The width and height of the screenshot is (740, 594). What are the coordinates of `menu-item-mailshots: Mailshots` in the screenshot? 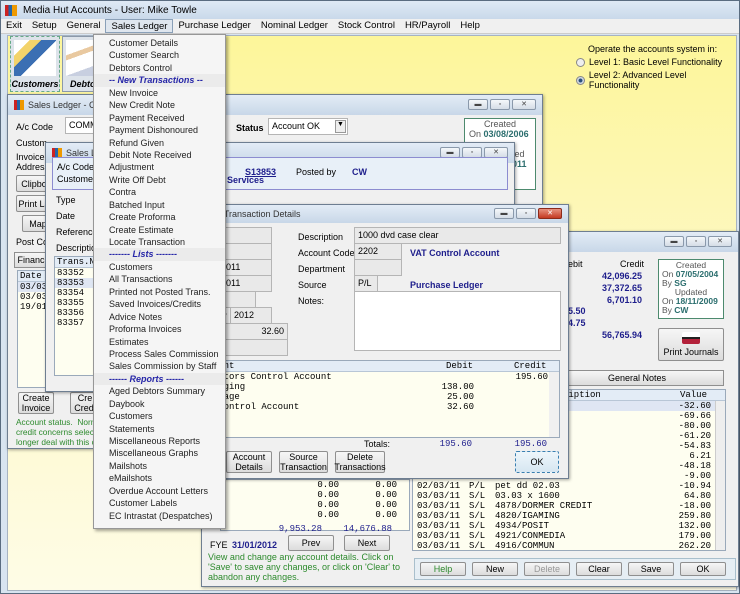 It's located at (159, 466).